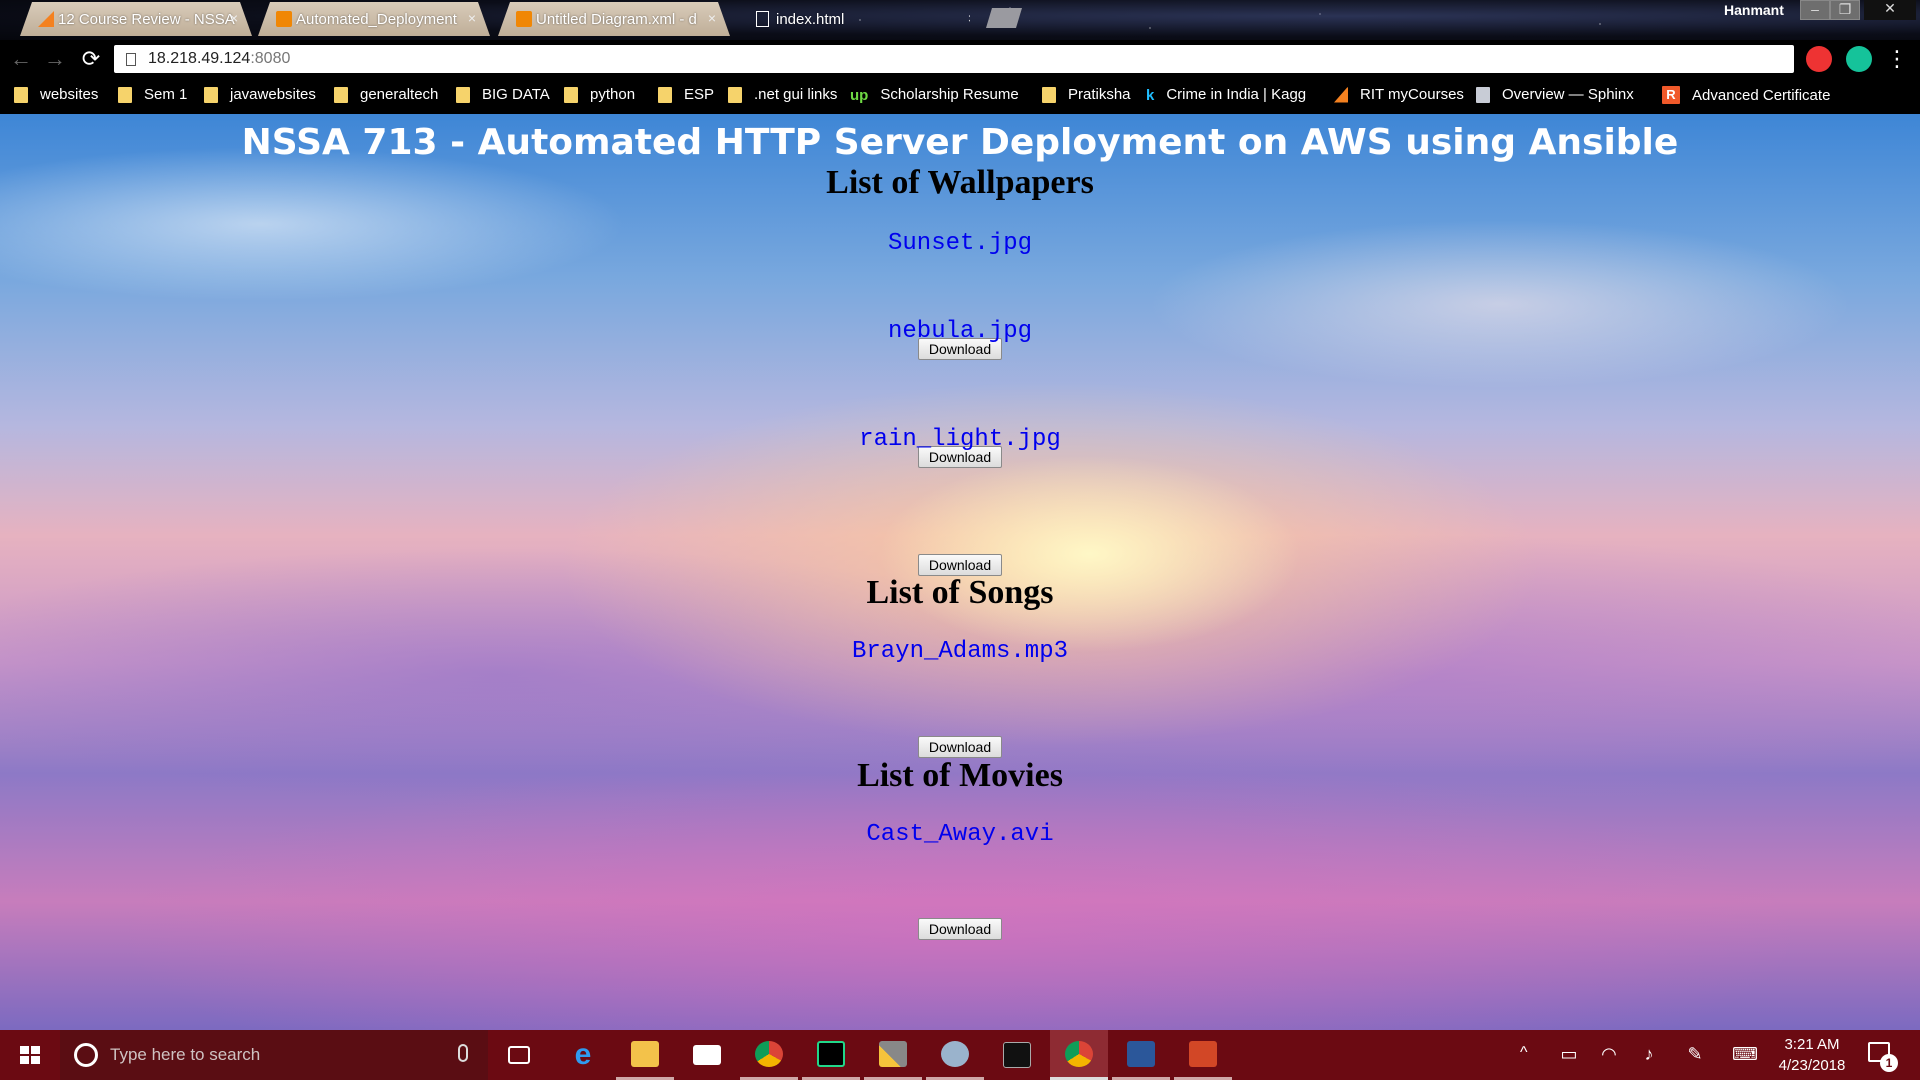 Image resolution: width=1920 pixels, height=1080 pixels. I want to click on bookmark-javawebsites: javawebsites, so click(260, 94).